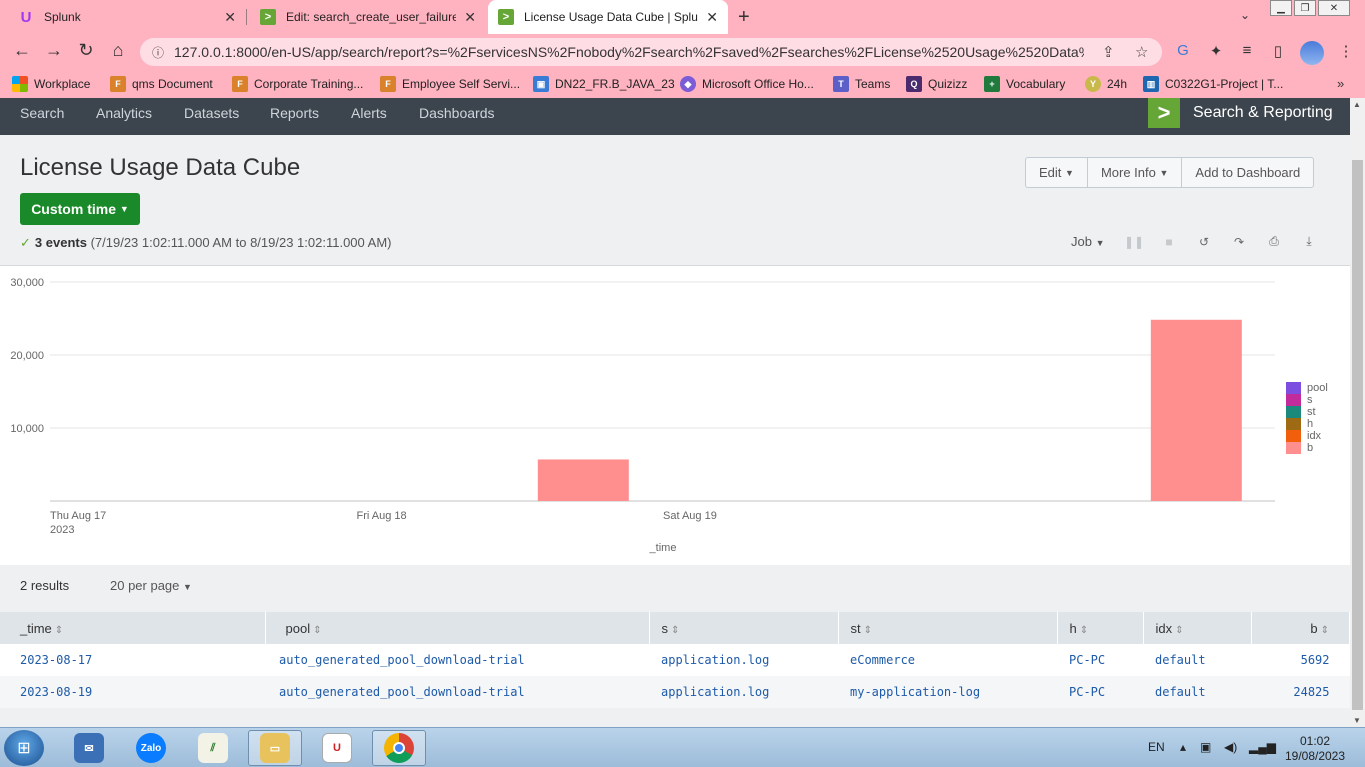 The height and width of the screenshot is (767, 1365). Describe the element at coordinates (1340, 83) in the screenshot. I see `more-bookmarks-icon: »` at that location.